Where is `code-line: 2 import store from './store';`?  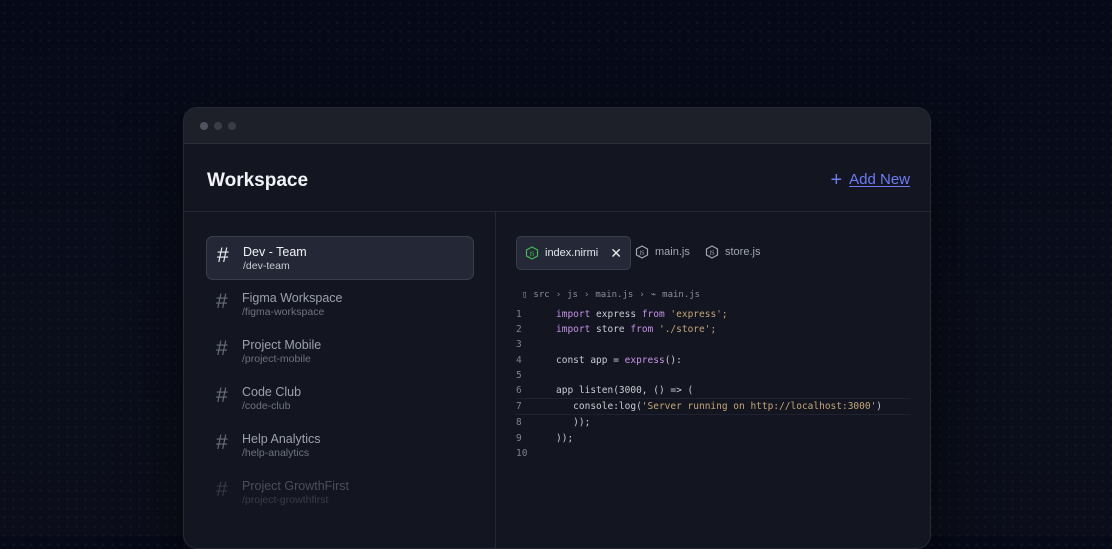 code-line: 2 import store from './store'; is located at coordinates (616, 330).